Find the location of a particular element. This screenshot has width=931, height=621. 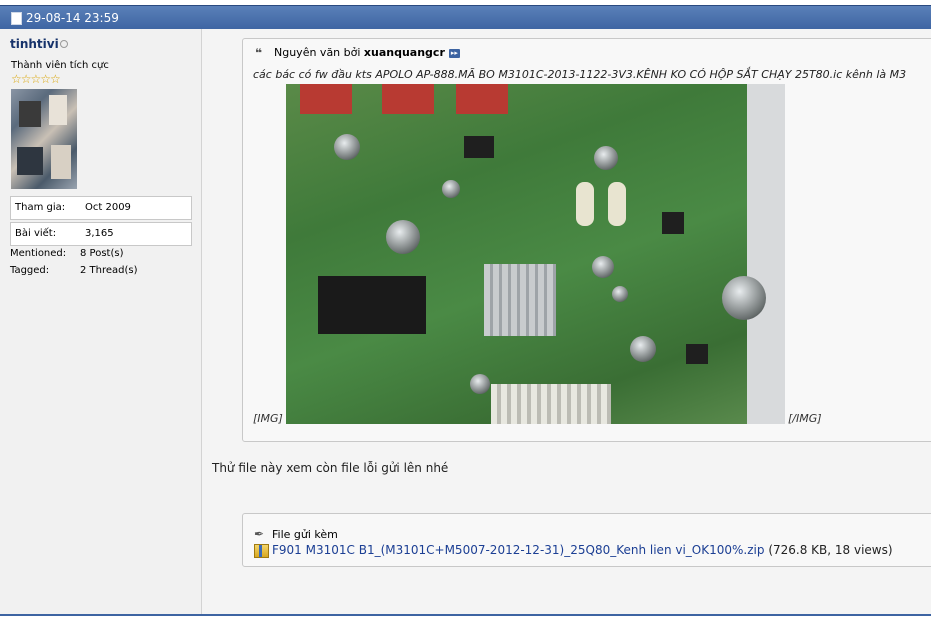

quote-icon: ❝ is located at coordinates (259, 53).